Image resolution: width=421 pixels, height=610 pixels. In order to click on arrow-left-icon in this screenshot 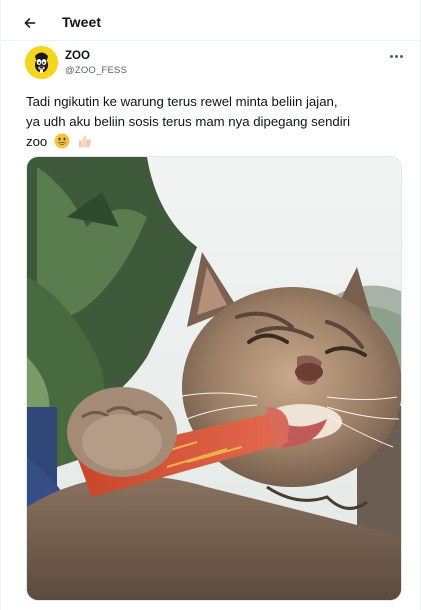, I will do `click(30, 23)`.